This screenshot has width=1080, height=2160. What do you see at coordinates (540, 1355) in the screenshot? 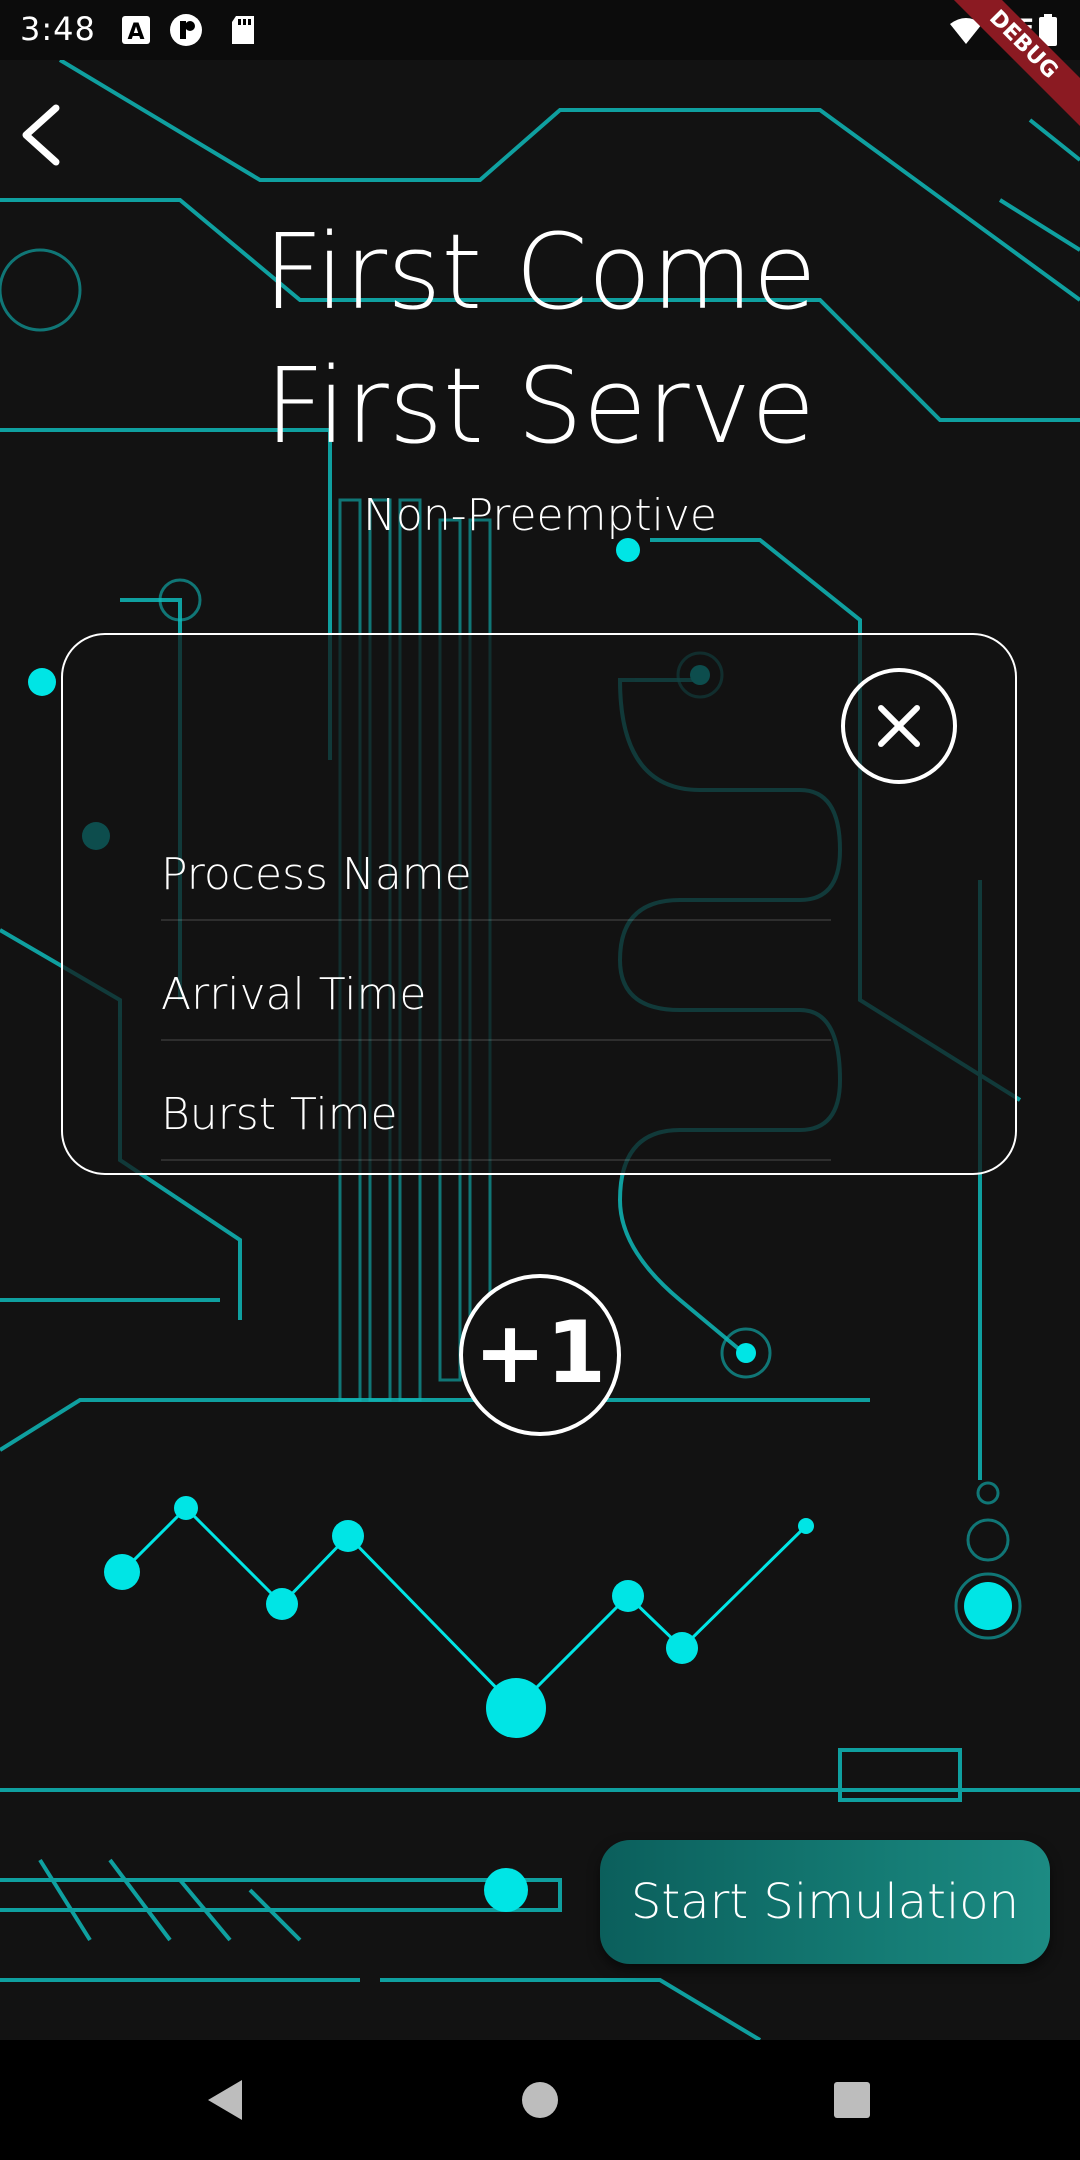
I see `add-process-button: +1` at bounding box center [540, 1355].